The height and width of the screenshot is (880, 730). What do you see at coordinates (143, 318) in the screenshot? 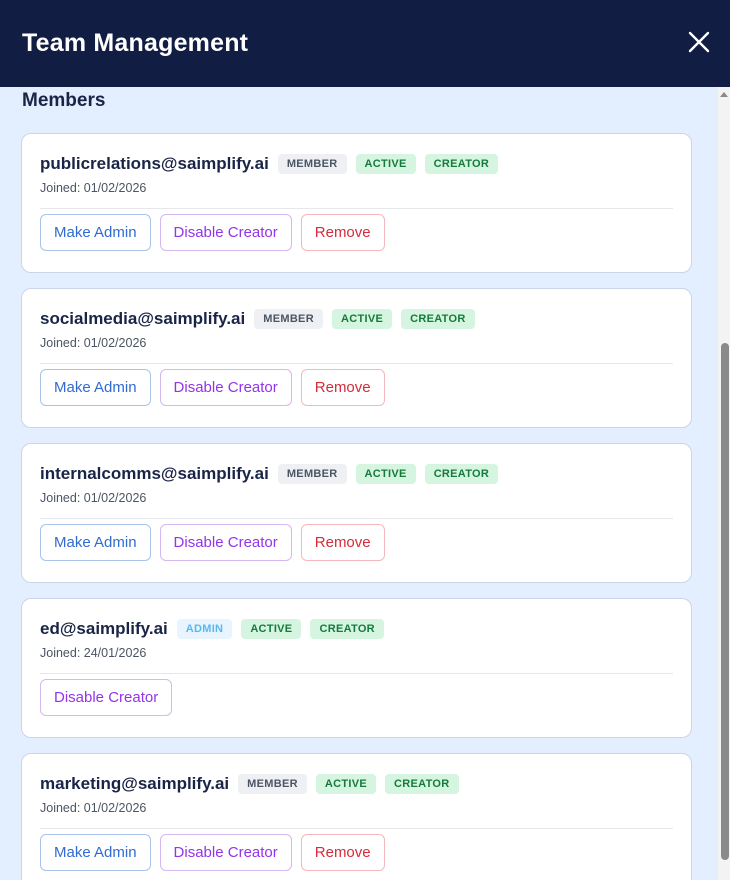
I see `member-email: socialmedia@saimplify.ai` at bounding box center [143, 318].